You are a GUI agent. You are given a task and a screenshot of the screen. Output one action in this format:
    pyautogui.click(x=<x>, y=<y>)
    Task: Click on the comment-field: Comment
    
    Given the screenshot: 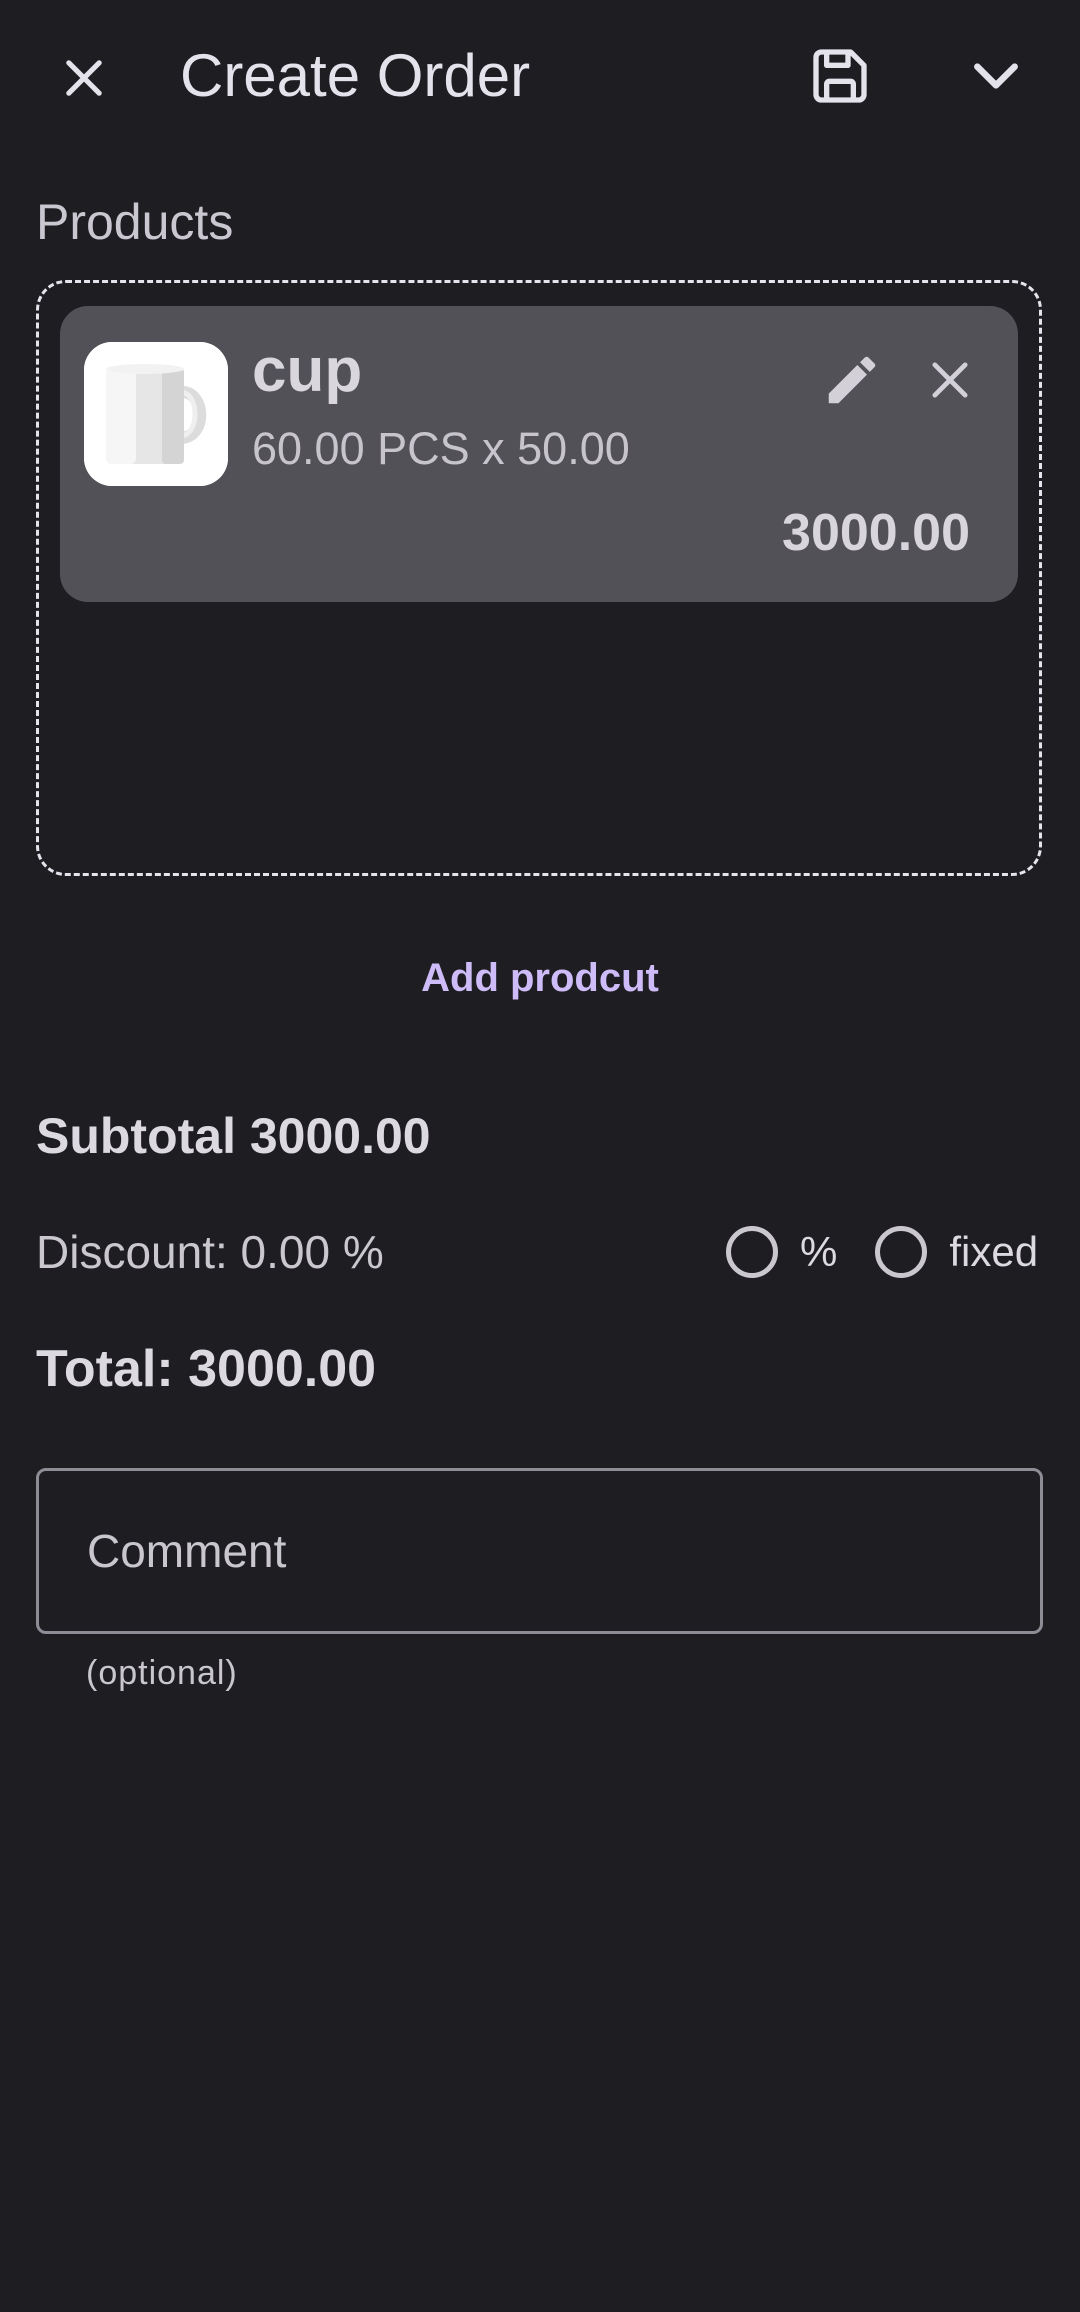 What is the action you would take?
    pyautogui.click(x=539, y=1551)
    